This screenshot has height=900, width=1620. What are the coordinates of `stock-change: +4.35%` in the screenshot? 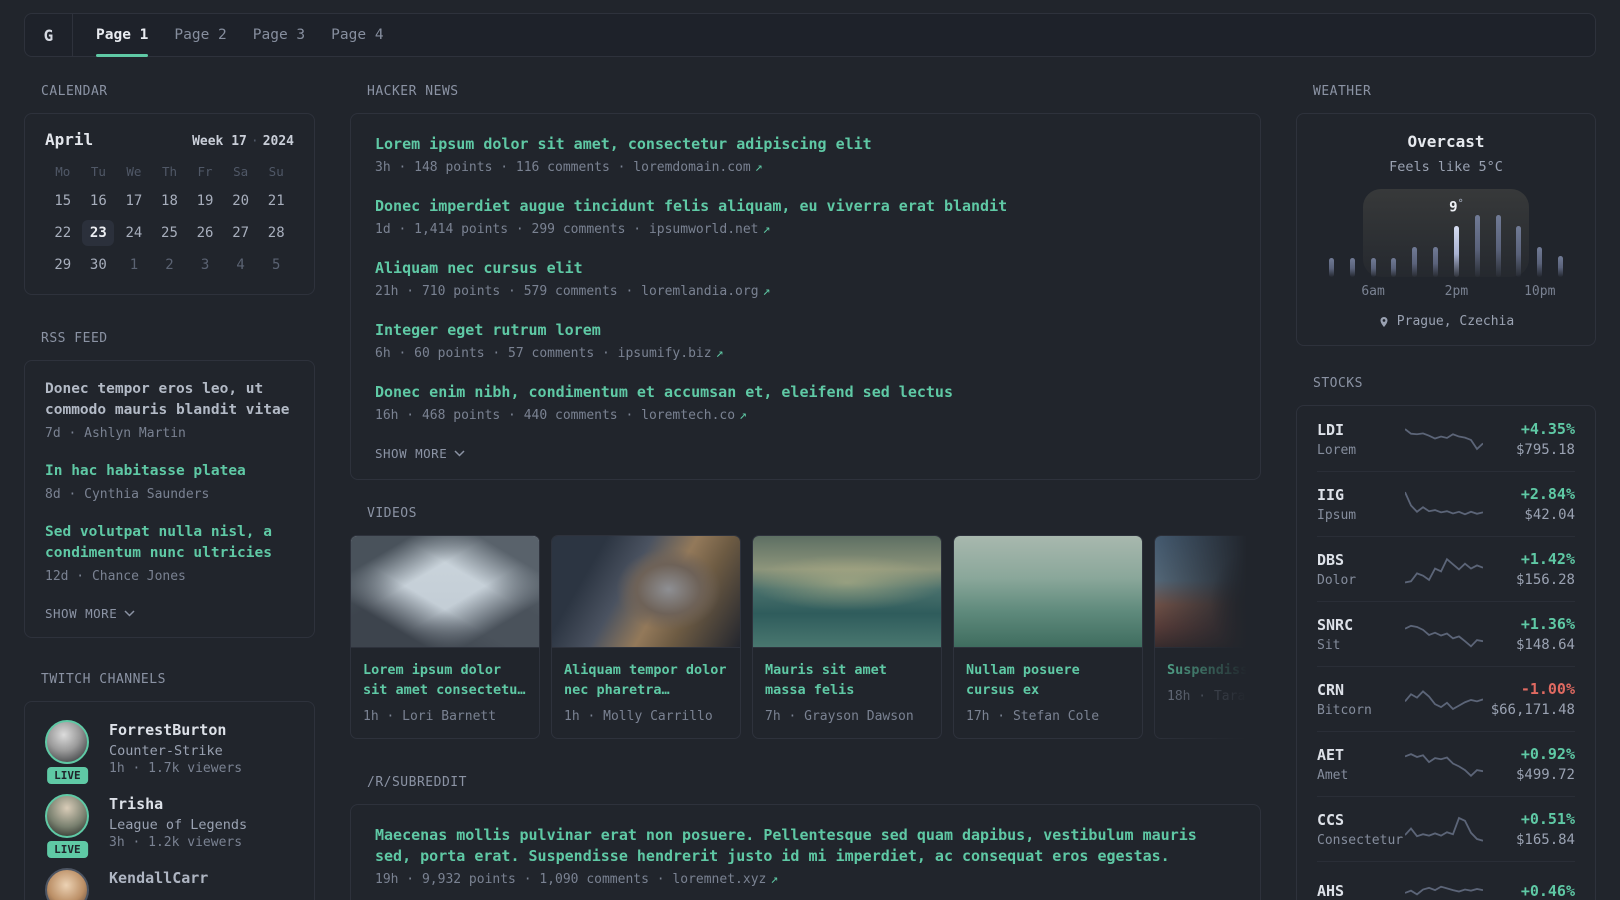 It's located at (1547, 429).